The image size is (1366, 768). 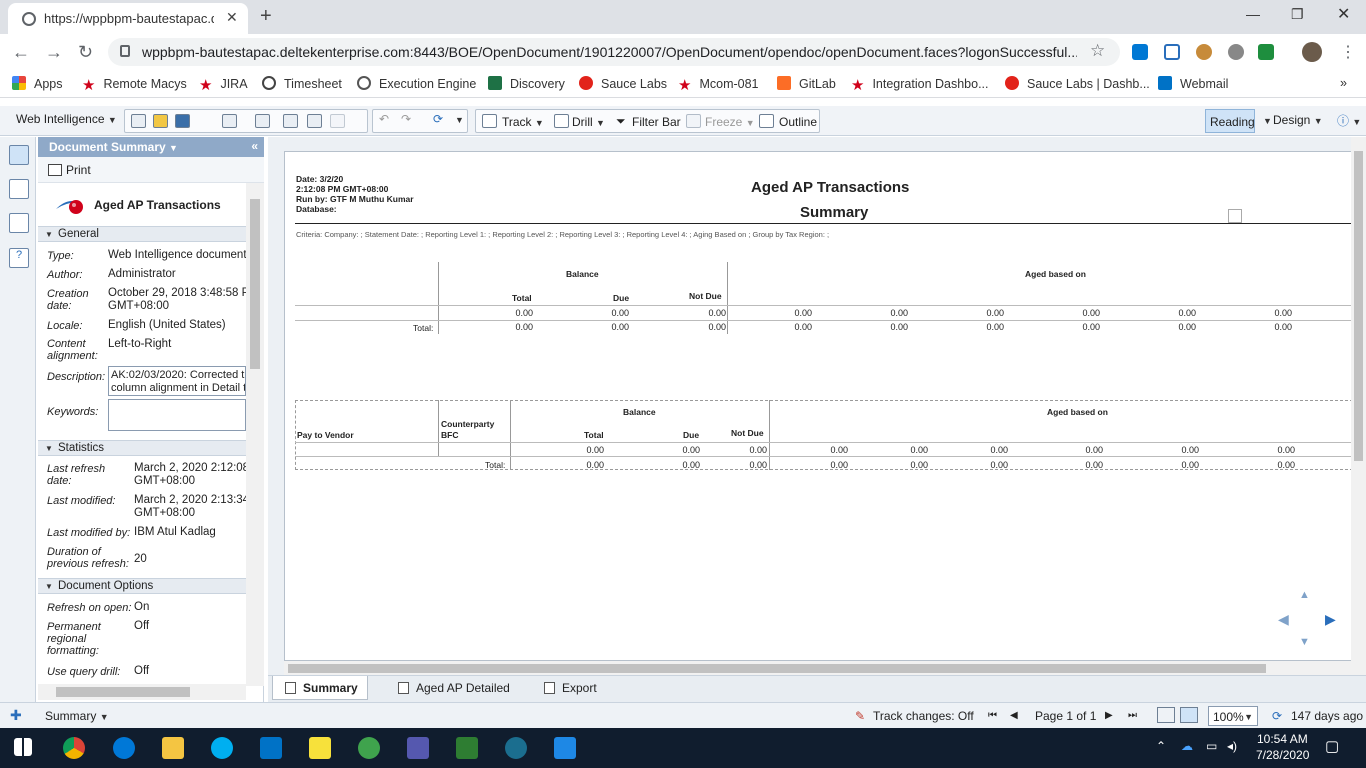 I want to click on bookmark-gitlab: GitLab, so click(x=806, y=83).